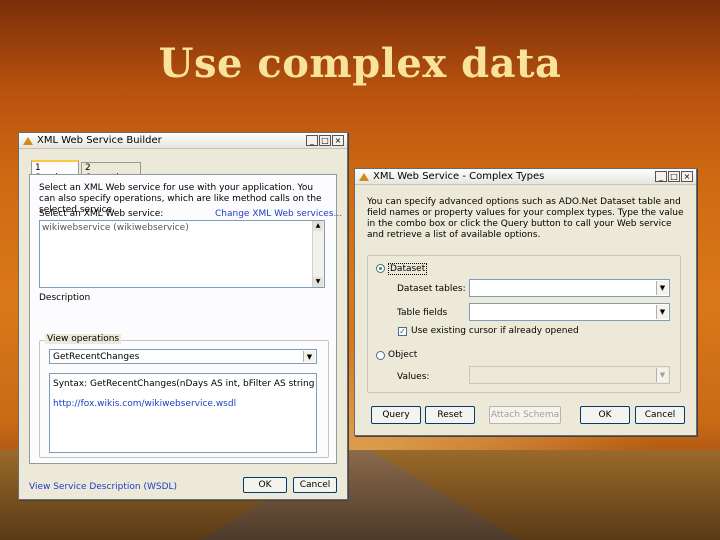 The height and width of the screenshot is (540, 720). Describe the element at coordinates (318, 254) in the screenshot. I see `service-list-scrollbar: ▲ ▼` at that location.